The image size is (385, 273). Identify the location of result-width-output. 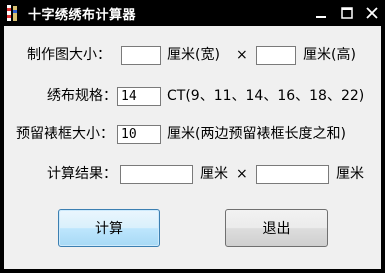
(156, 174).